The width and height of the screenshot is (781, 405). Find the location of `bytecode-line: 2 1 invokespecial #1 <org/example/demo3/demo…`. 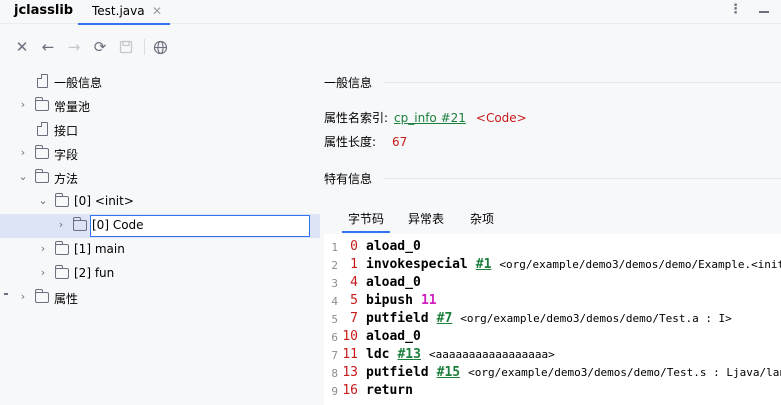

bytecode-line: 2 1 invokespecial #1 <org/example/demo3/demo… is located at coordinates (552, 265).